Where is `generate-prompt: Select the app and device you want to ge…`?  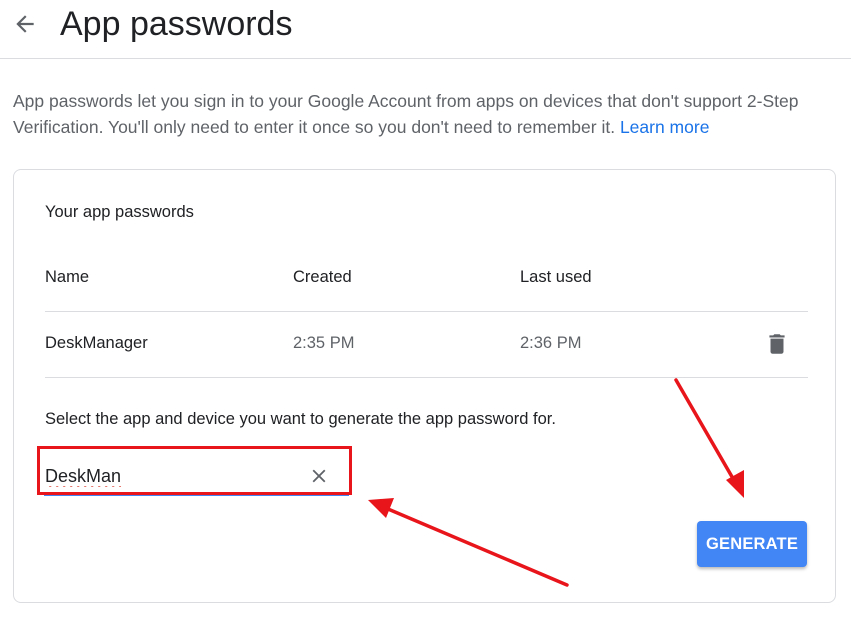 generate-prompt: Select the app and device you want to ge… is located at coordinates (300, 419).